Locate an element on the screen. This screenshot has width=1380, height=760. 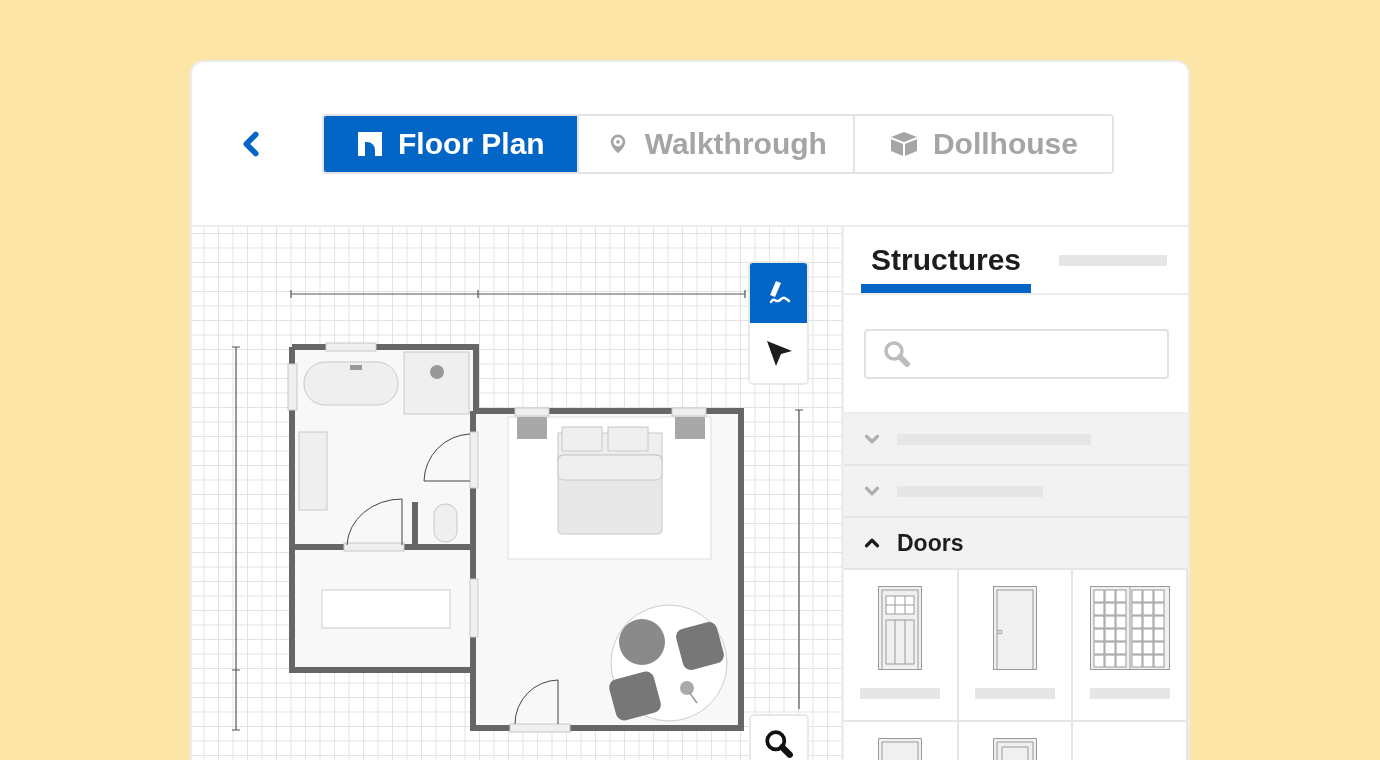
panel-tab: Structures is located at coordinates (946, 260).